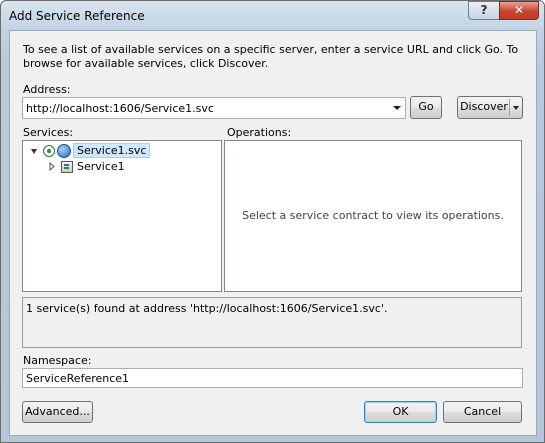 The width and height of the screenshot is (545, 443). I want to click on close-button: ✕, so click(519, 10).